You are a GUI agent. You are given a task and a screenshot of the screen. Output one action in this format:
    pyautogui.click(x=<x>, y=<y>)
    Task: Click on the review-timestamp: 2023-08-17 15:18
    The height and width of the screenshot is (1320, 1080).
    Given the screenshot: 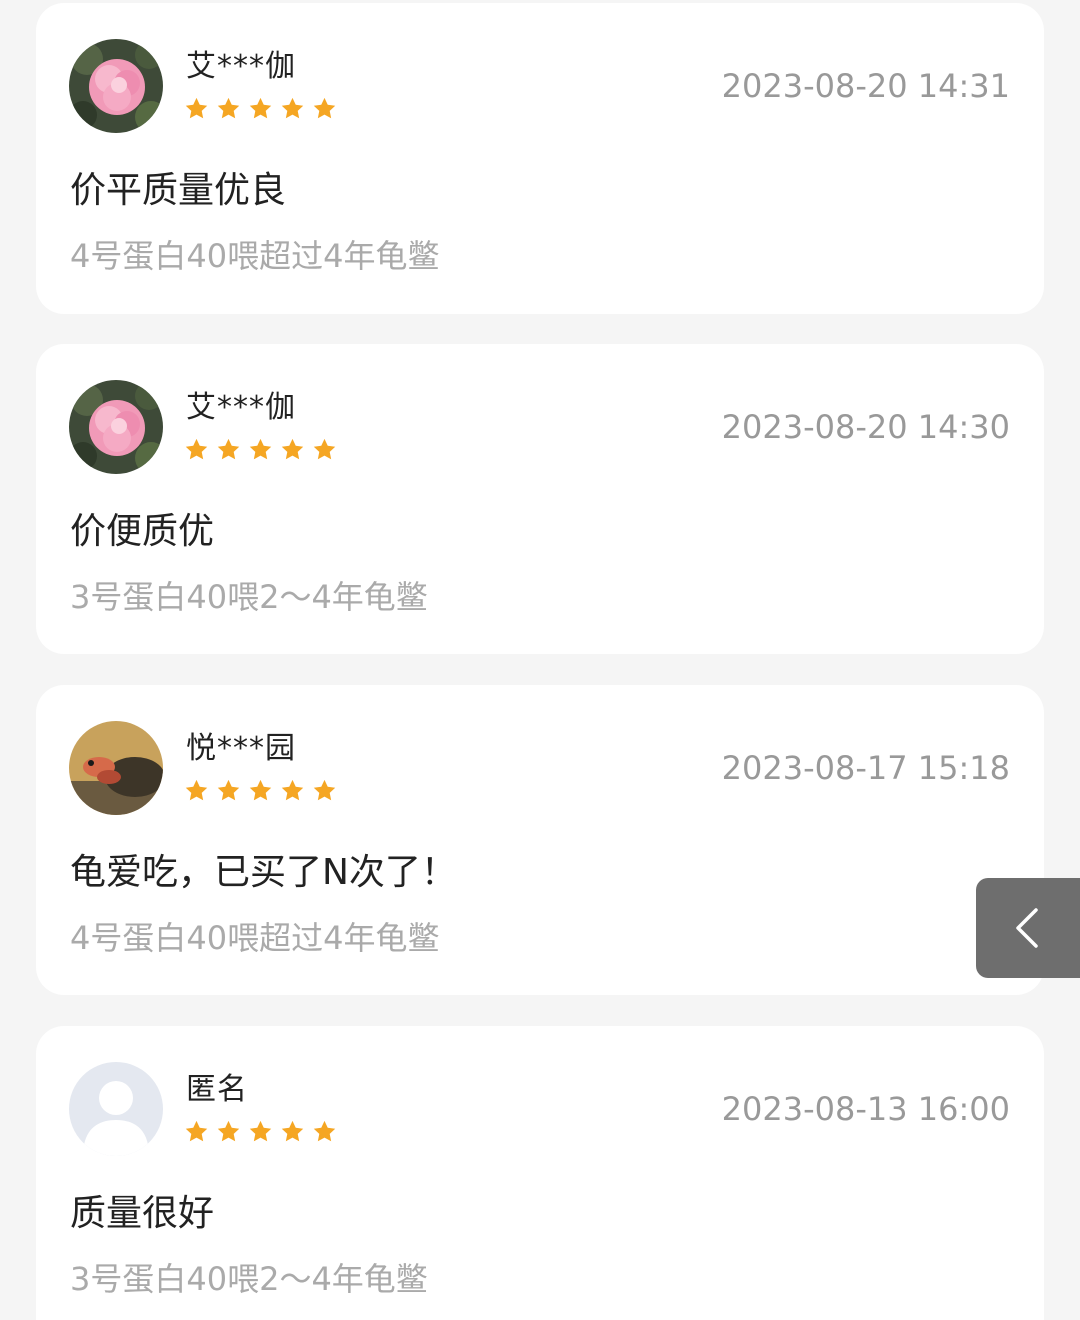 What is the action you would take?
    pyautogui.click(x=865, y=768)
    